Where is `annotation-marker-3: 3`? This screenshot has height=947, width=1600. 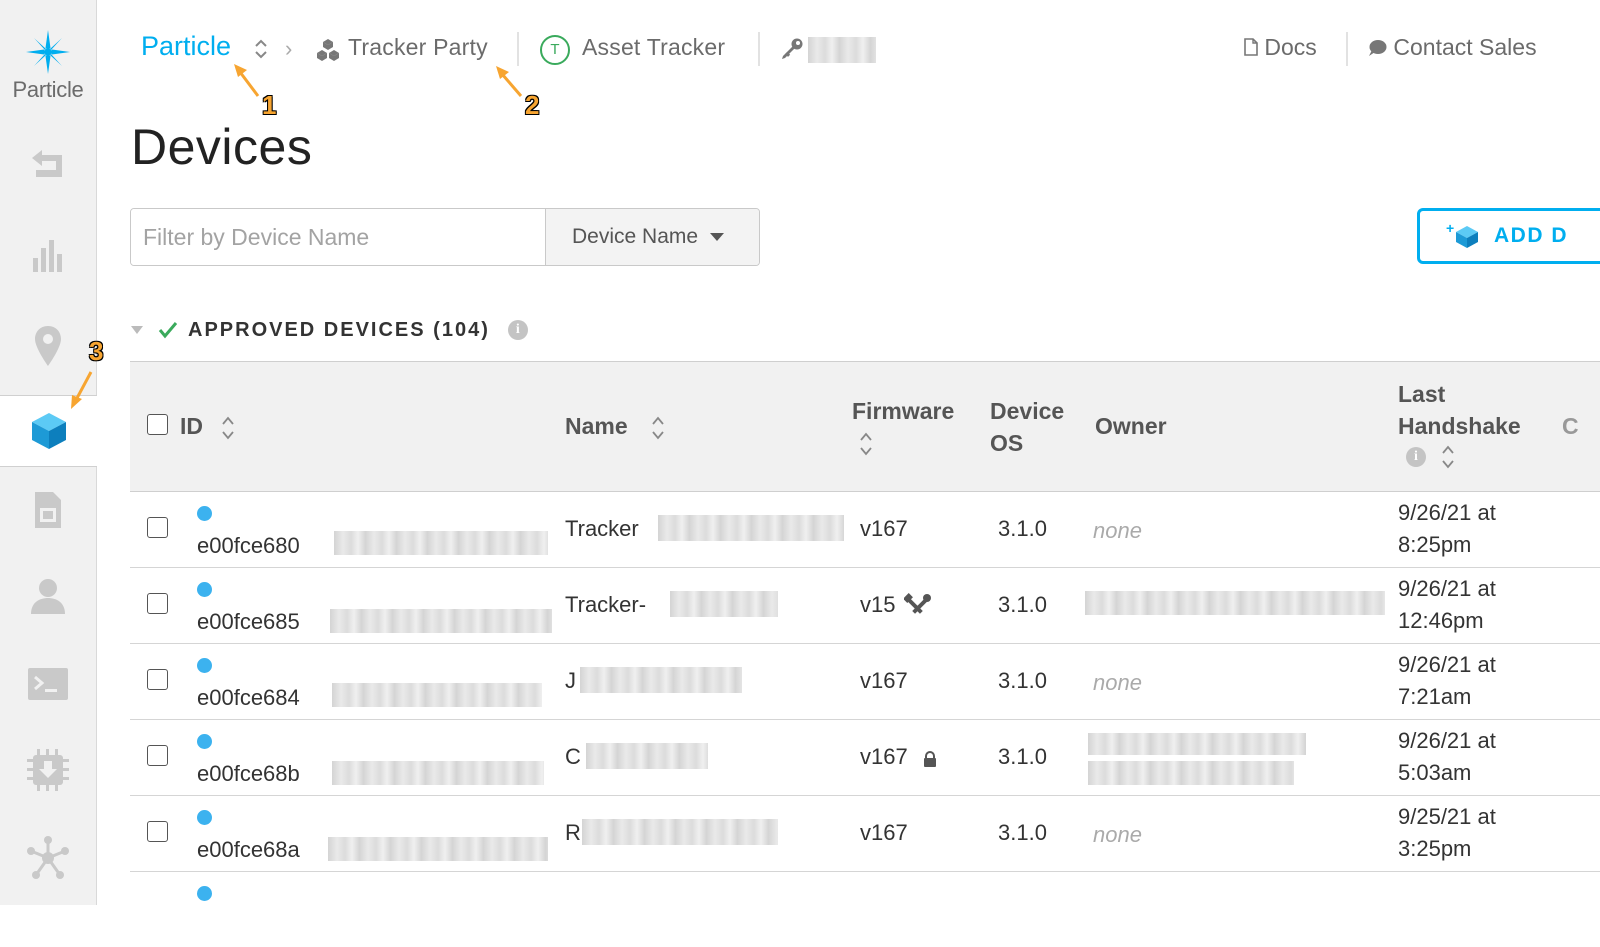
annotation-marker-3: 3 is located at coordinates (96, 351).